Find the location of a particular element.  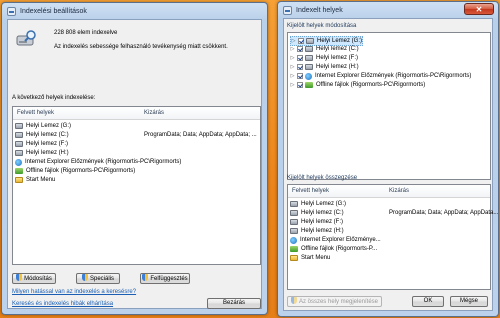

indexed-locations-label: A következő helyek indexelése: is located at coordinates (54, 98).